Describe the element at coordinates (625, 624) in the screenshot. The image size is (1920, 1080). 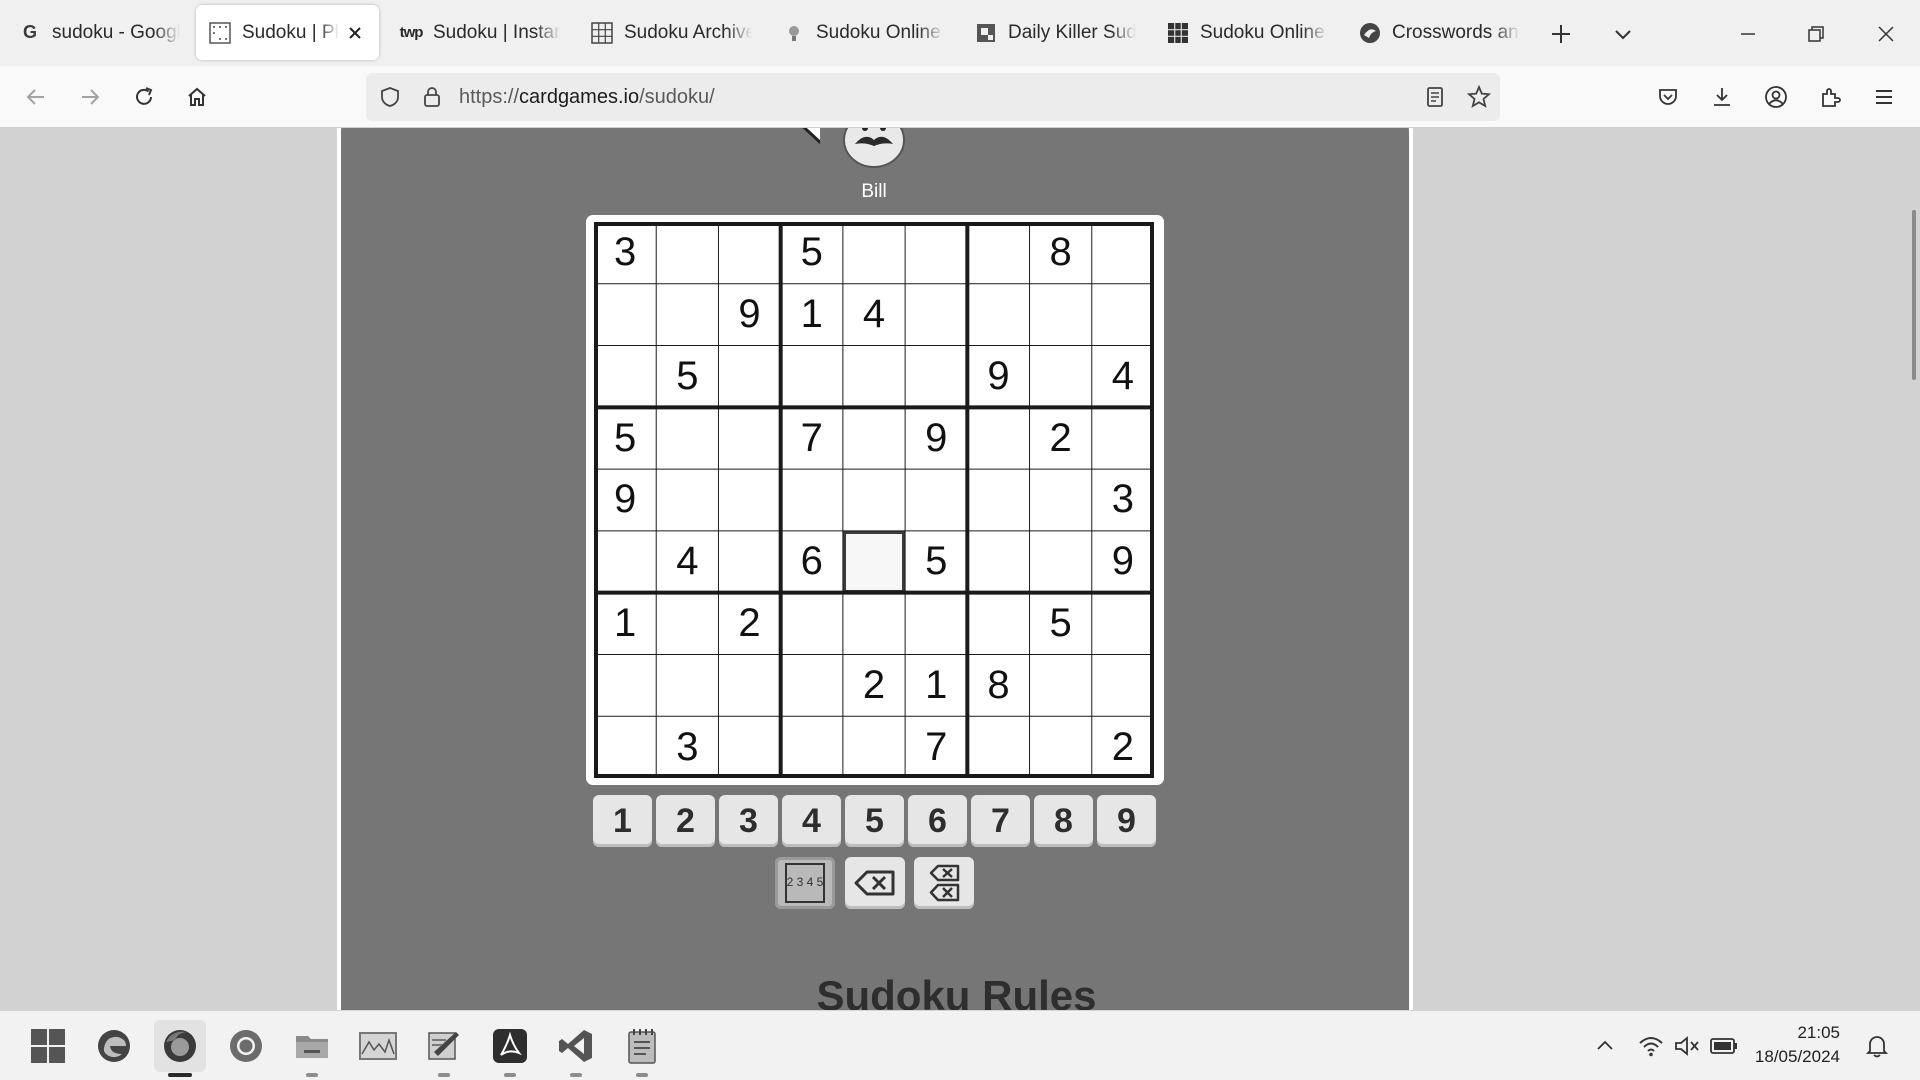
I see `sudoku-cell: 1` at that location.